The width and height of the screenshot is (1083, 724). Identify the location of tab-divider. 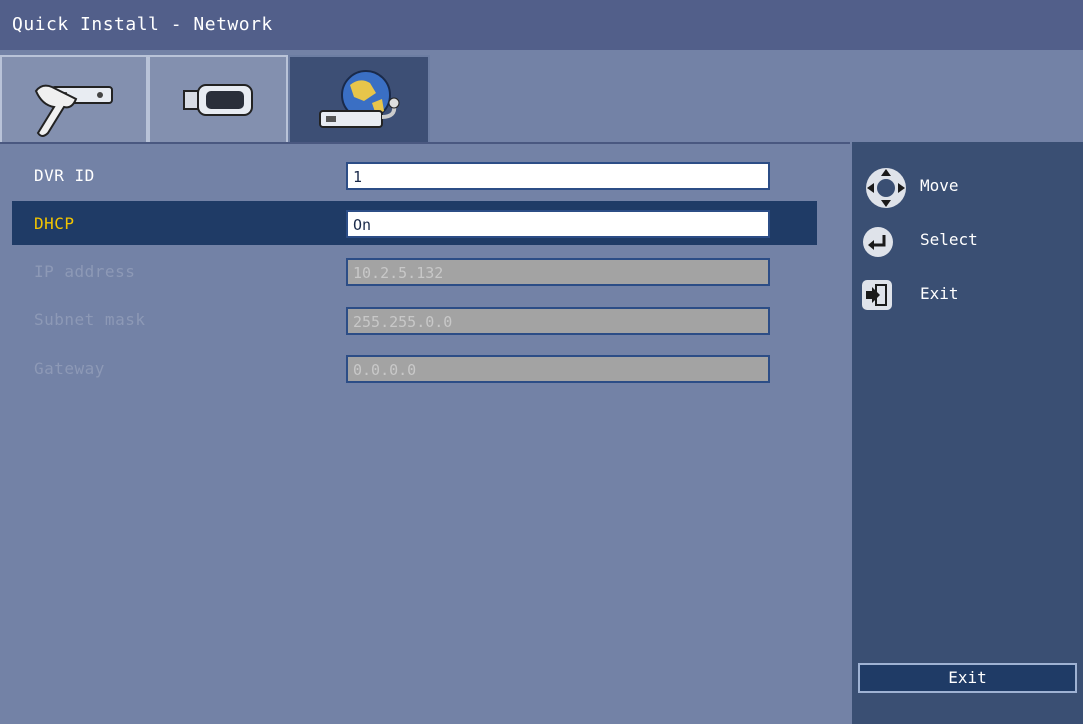
(425, 143).